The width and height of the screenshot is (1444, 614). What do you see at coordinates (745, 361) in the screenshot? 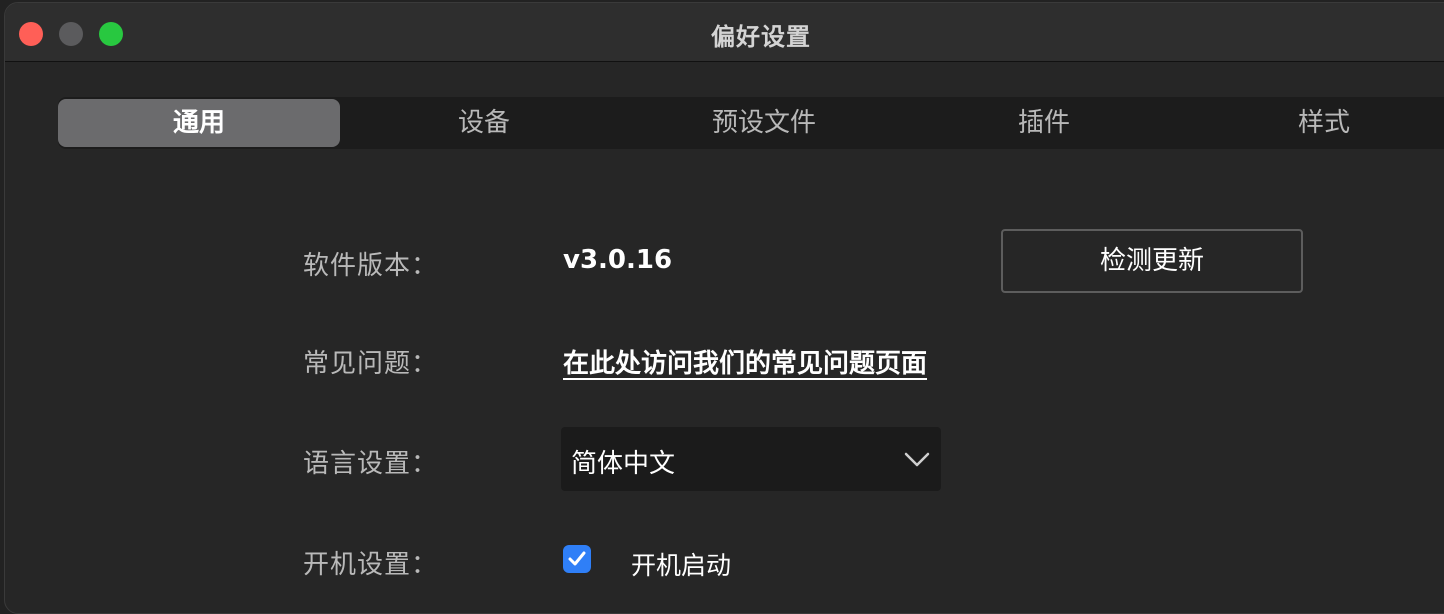
I see `faq-link: 在此处访问我们的常见问题页面` at bounding box center [745, 361].